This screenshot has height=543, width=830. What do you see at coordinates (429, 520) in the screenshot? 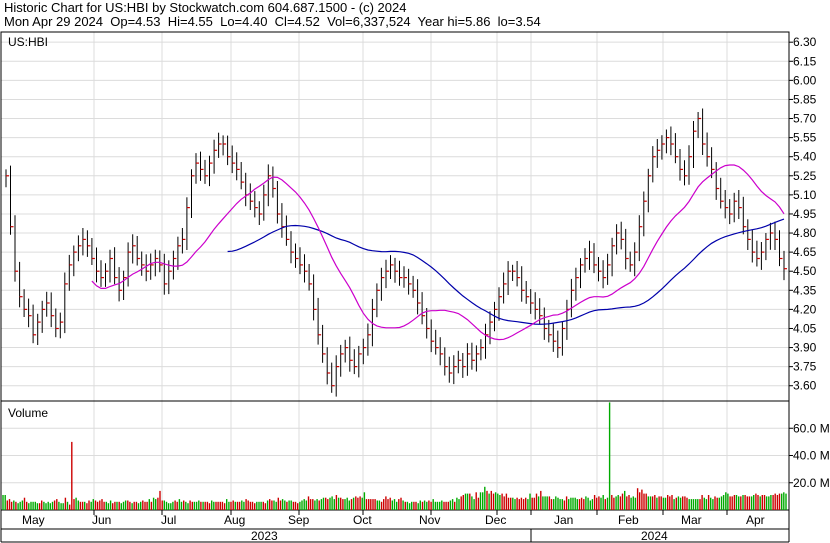
I see `month-label: Nov` at bounding box center [429, 520].